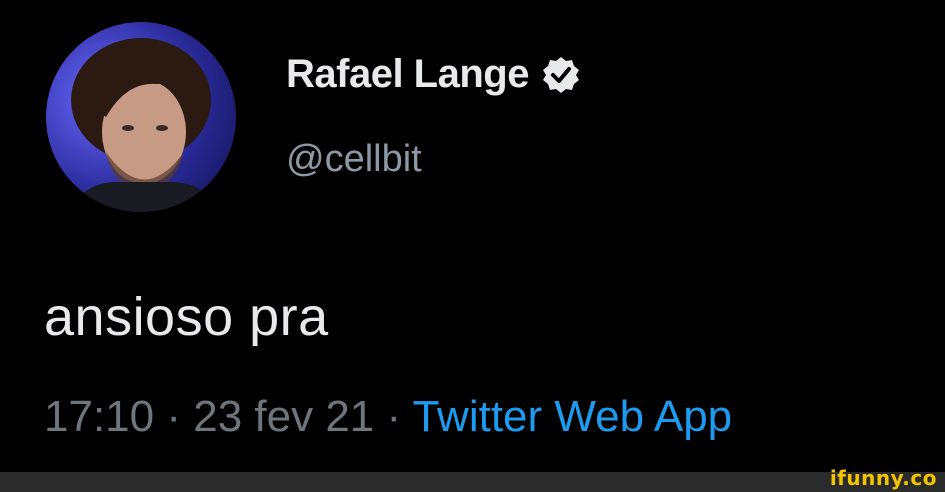 The height and width of the screenshot is (492, 945). Describe the element at coordinates (143, 125) in the screenshot. I see `avatar-portrait` at that location.